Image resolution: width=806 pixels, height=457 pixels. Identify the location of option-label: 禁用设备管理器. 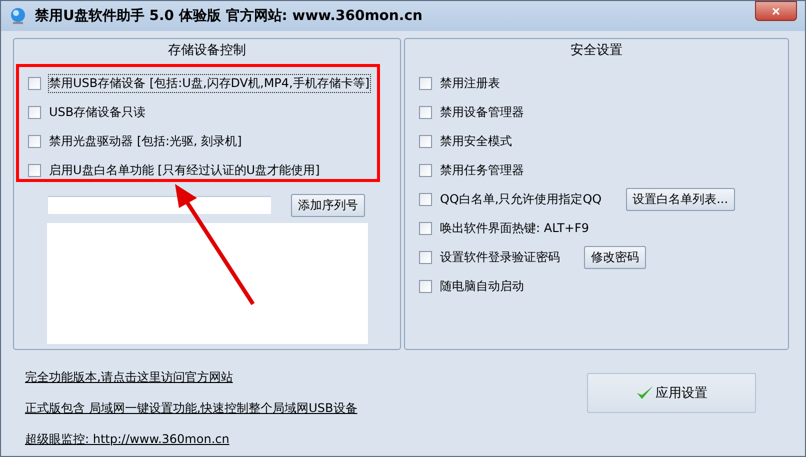
(482, 112).